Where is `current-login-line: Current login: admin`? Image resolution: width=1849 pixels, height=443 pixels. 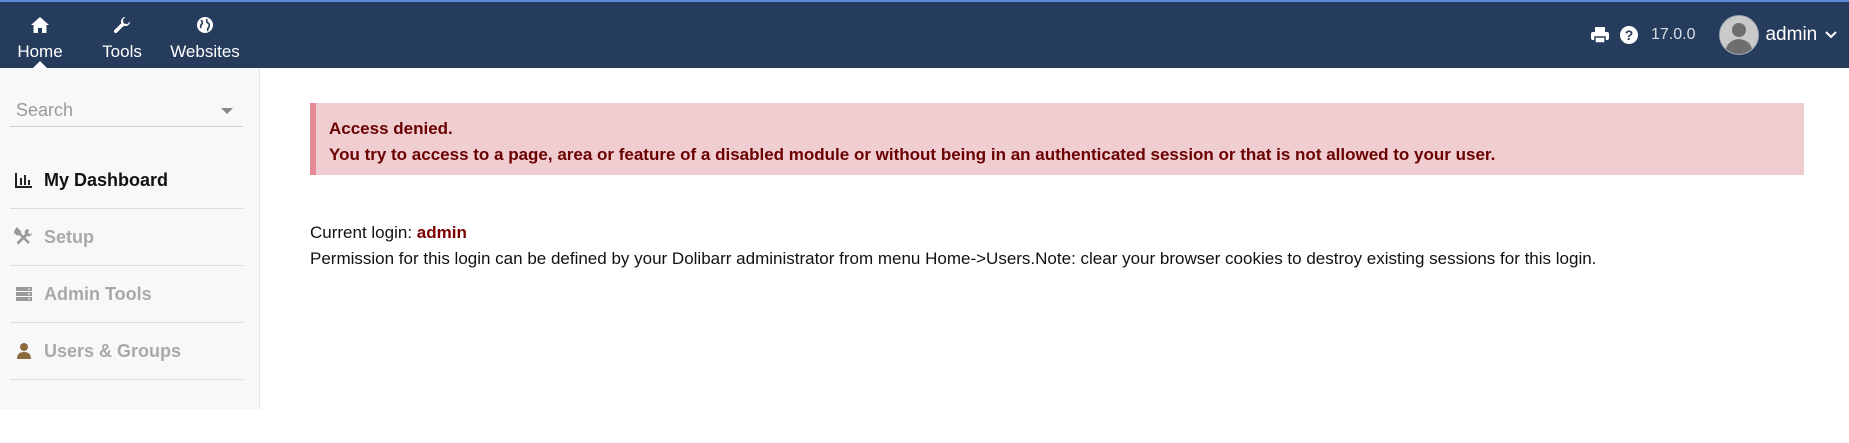 current-login-line: Current login: admin is located at coordinates (953, 233).